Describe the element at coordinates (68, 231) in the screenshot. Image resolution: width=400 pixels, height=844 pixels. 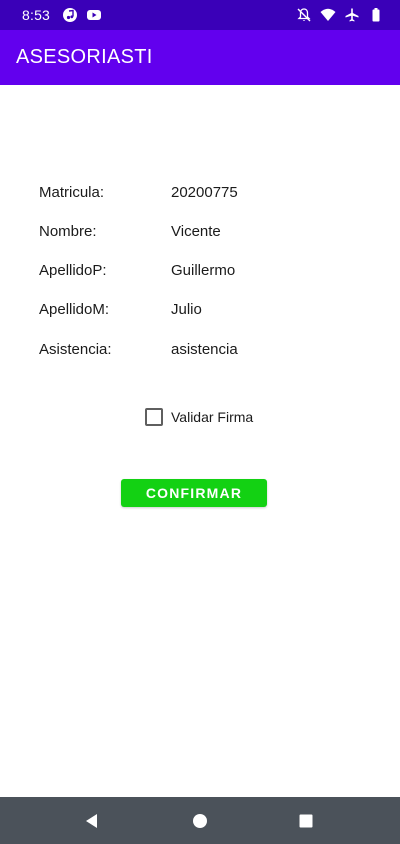
I see `nombre-label: Nombre:` at that location.